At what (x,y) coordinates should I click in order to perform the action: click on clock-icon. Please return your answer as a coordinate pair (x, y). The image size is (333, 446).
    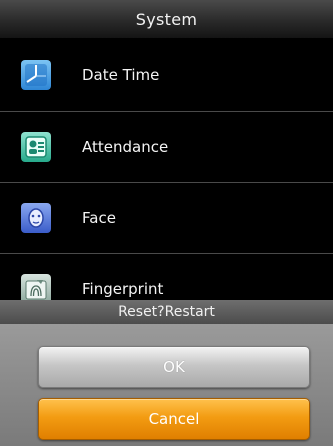
    Looking at the image, I should click on (36, 75).